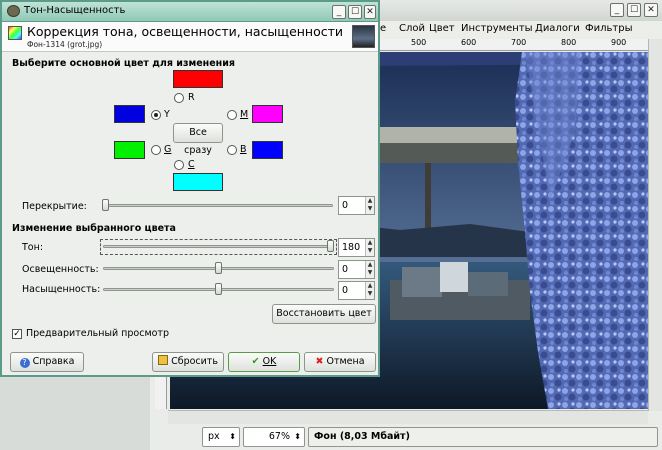  What do you see at coordinates (383, 28) in the screenshot?
I see `menu-partial: е` at bounding box center [383, 28].